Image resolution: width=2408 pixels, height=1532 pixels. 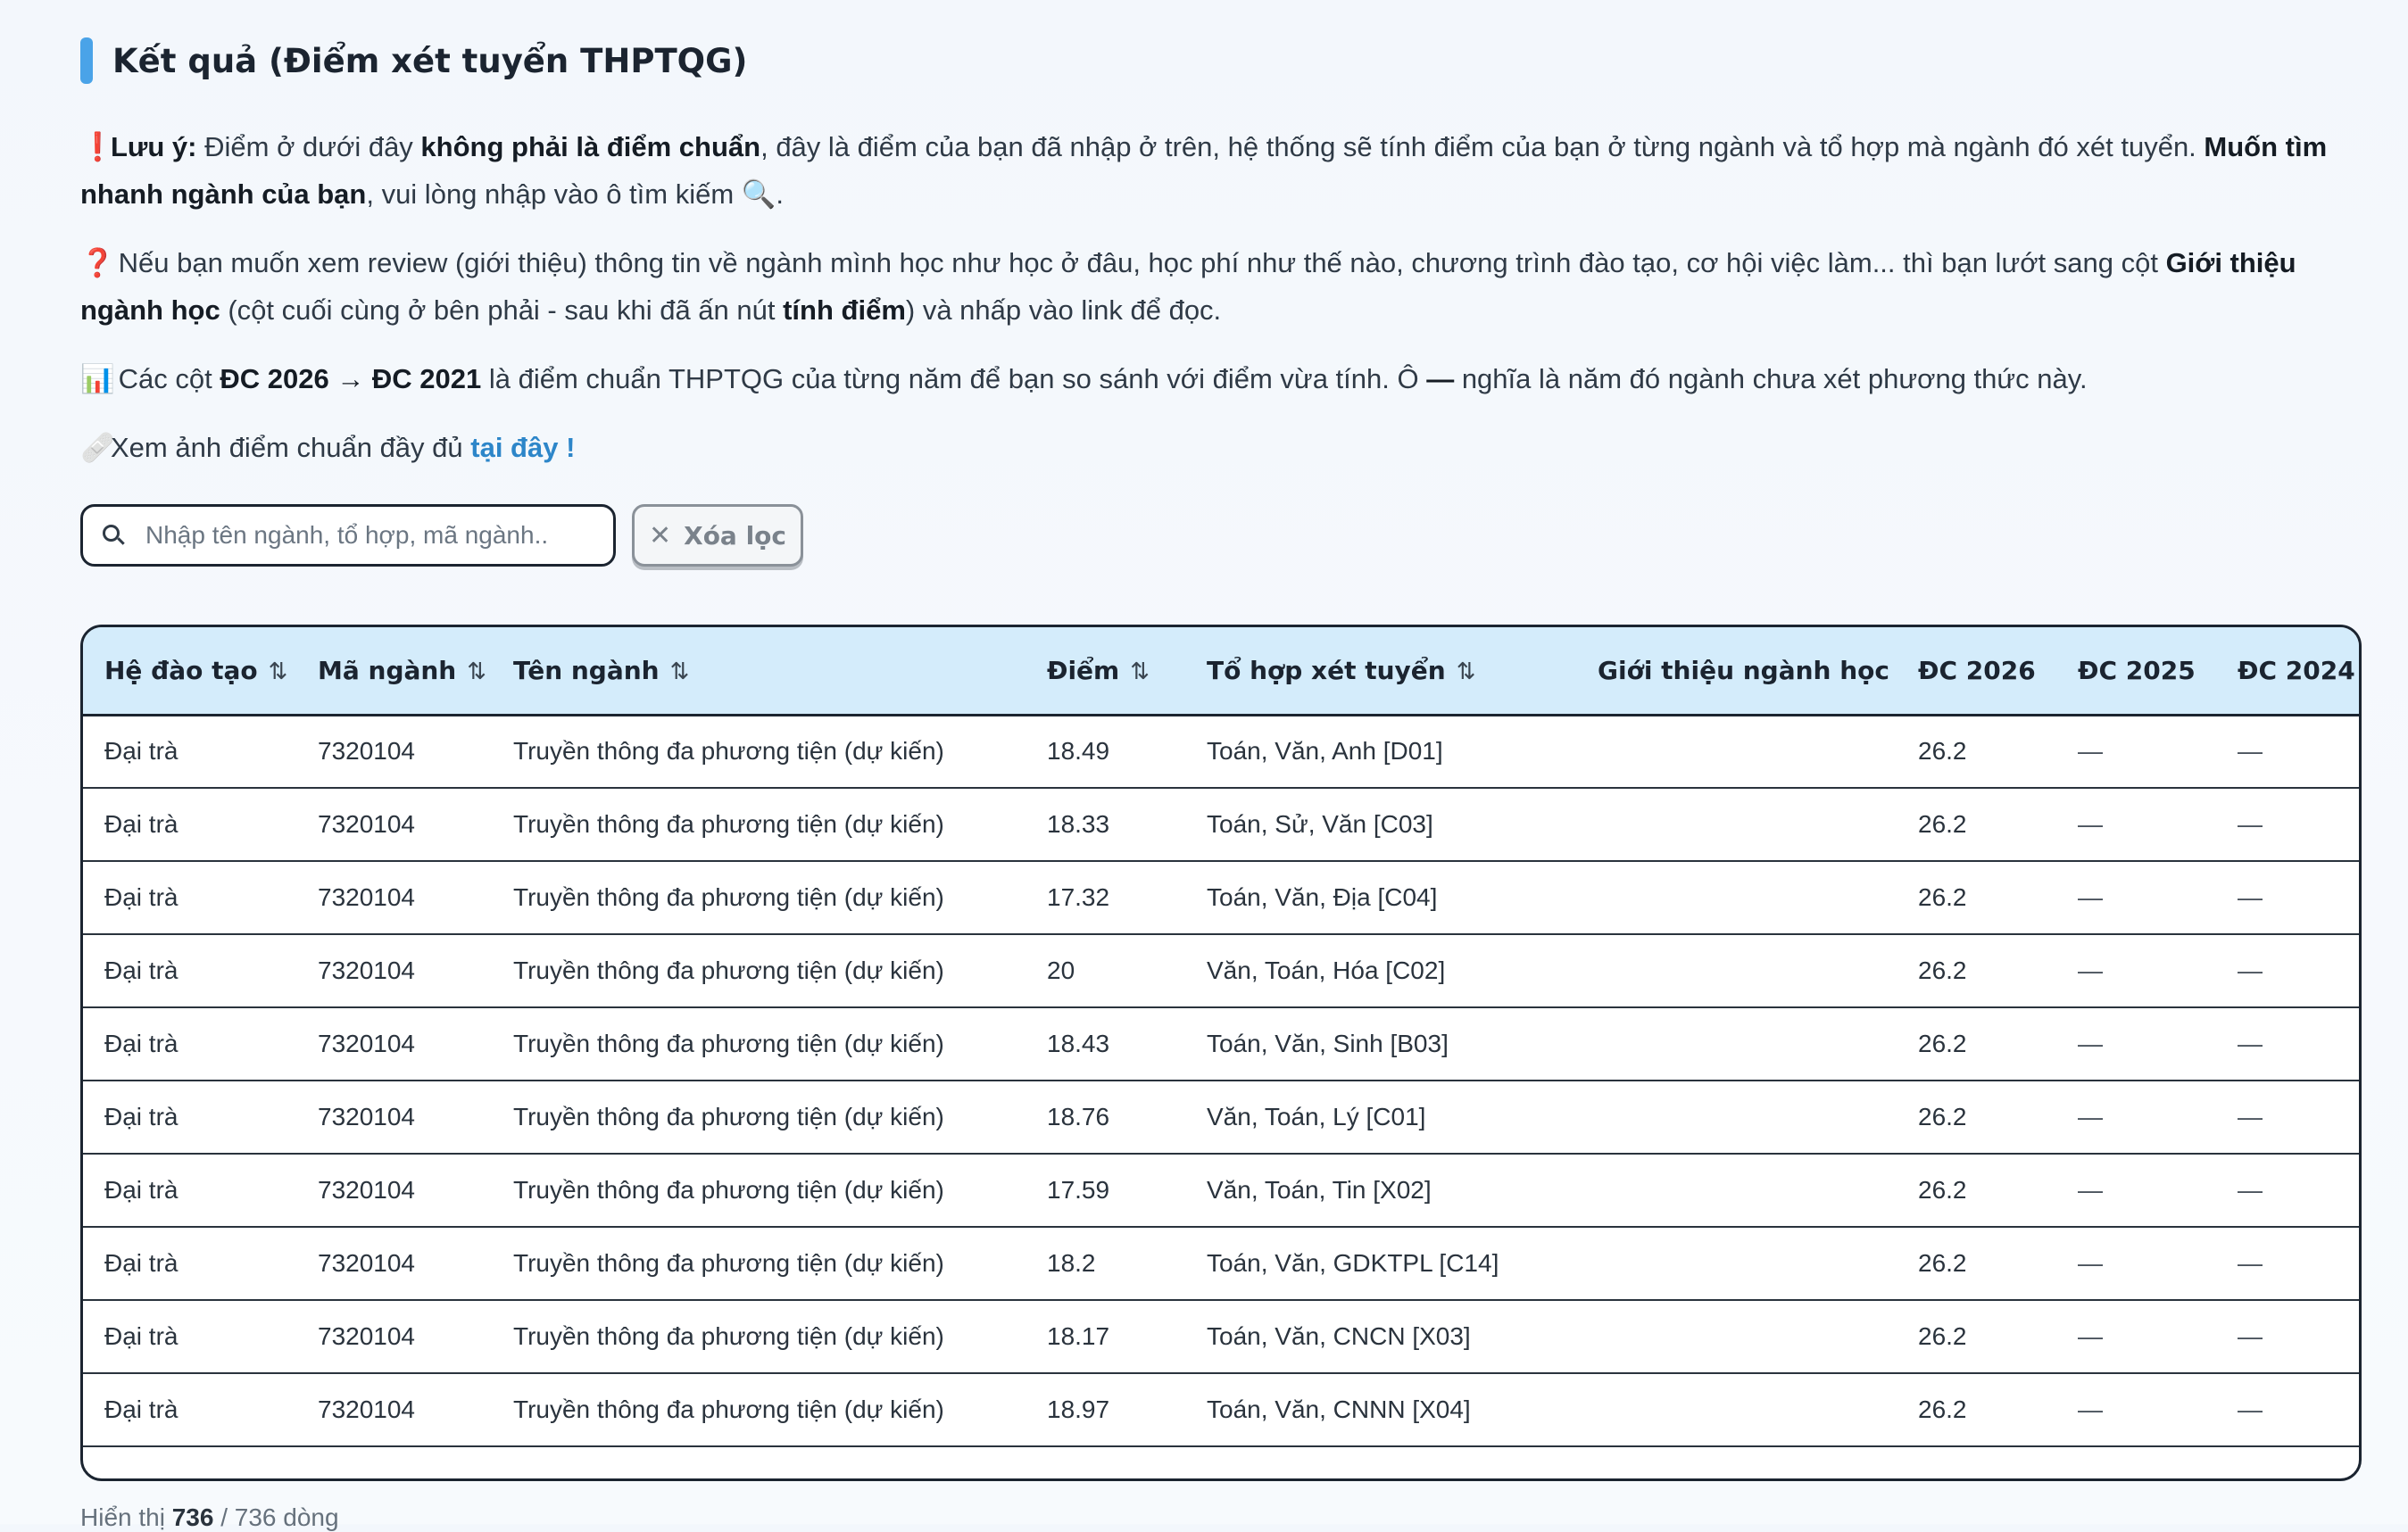 I want to click on cell-tohop: Toán, Văn, Anh [D01], so click(x=1380, y=752).